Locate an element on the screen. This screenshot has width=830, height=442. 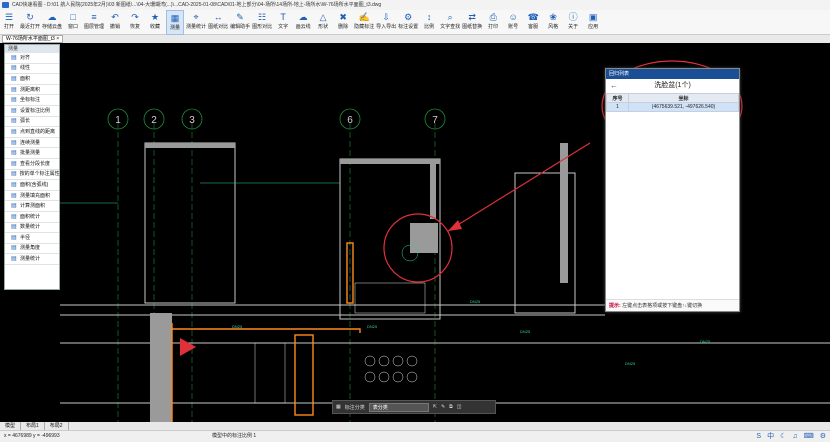
measure-item: ▤ 坐标标注 is located at coordinates (32, 100).